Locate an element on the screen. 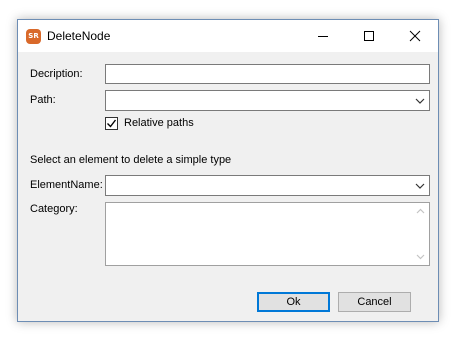  cancel-button: Cancel is located at coordinates (374, 302).